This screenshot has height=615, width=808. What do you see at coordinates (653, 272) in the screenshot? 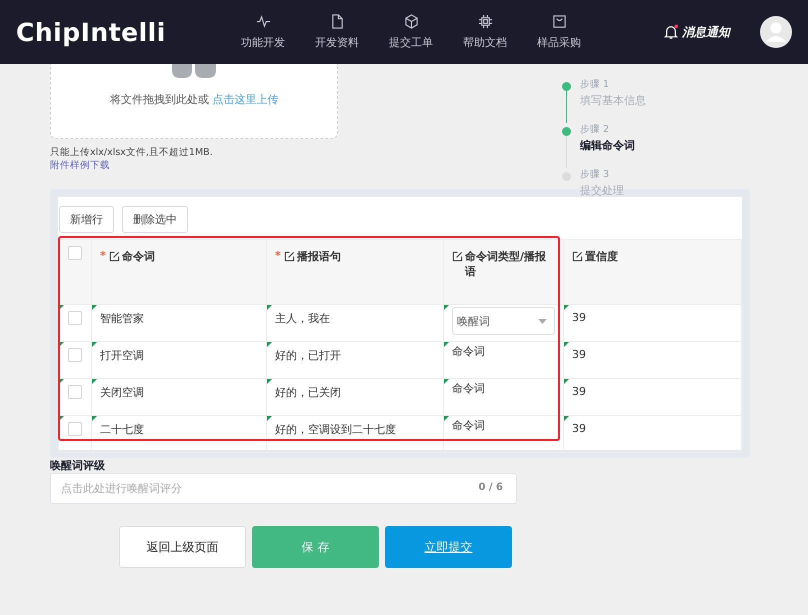
I see `column-header: 置信度` at bounding box center [653, 272].